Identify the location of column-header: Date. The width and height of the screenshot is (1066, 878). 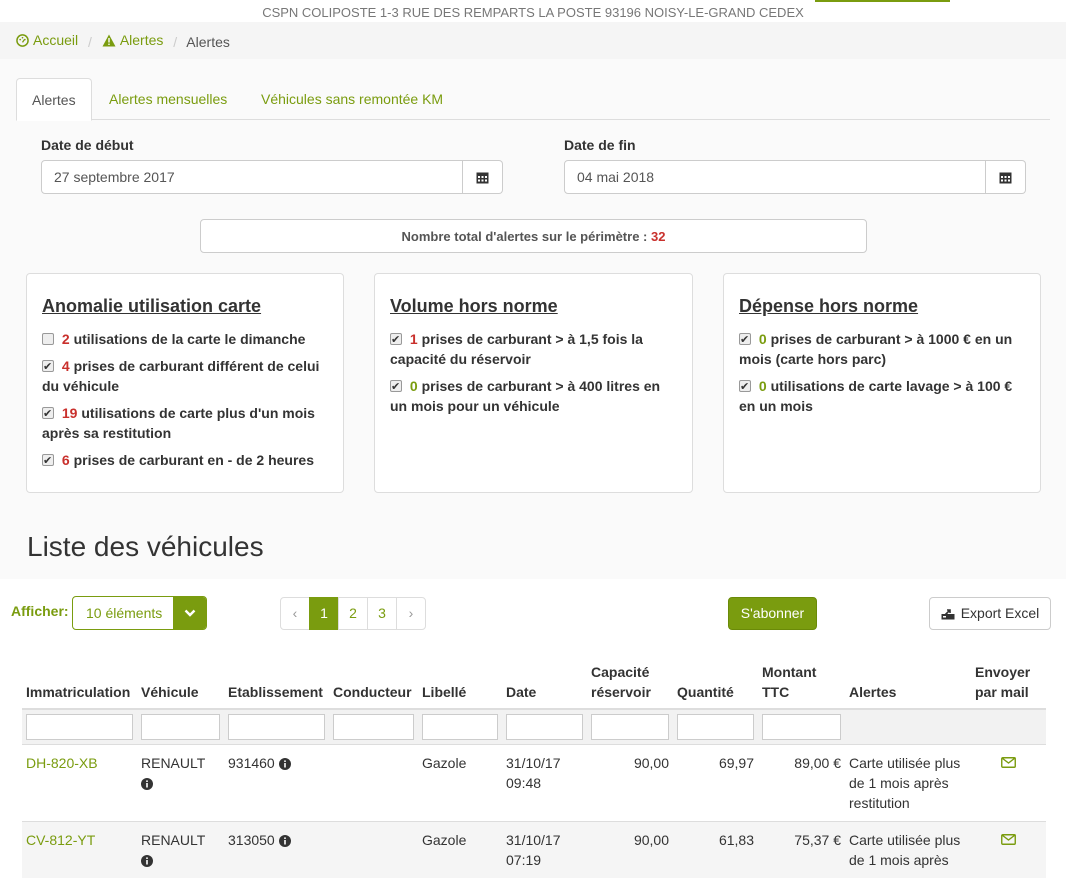
(544, 683).